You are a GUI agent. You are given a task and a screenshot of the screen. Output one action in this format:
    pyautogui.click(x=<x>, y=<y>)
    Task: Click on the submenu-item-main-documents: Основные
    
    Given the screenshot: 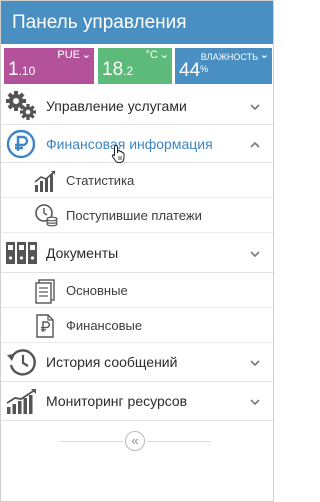 What is the action you would take?
    pyautogui.click(x=137, y=290)
    